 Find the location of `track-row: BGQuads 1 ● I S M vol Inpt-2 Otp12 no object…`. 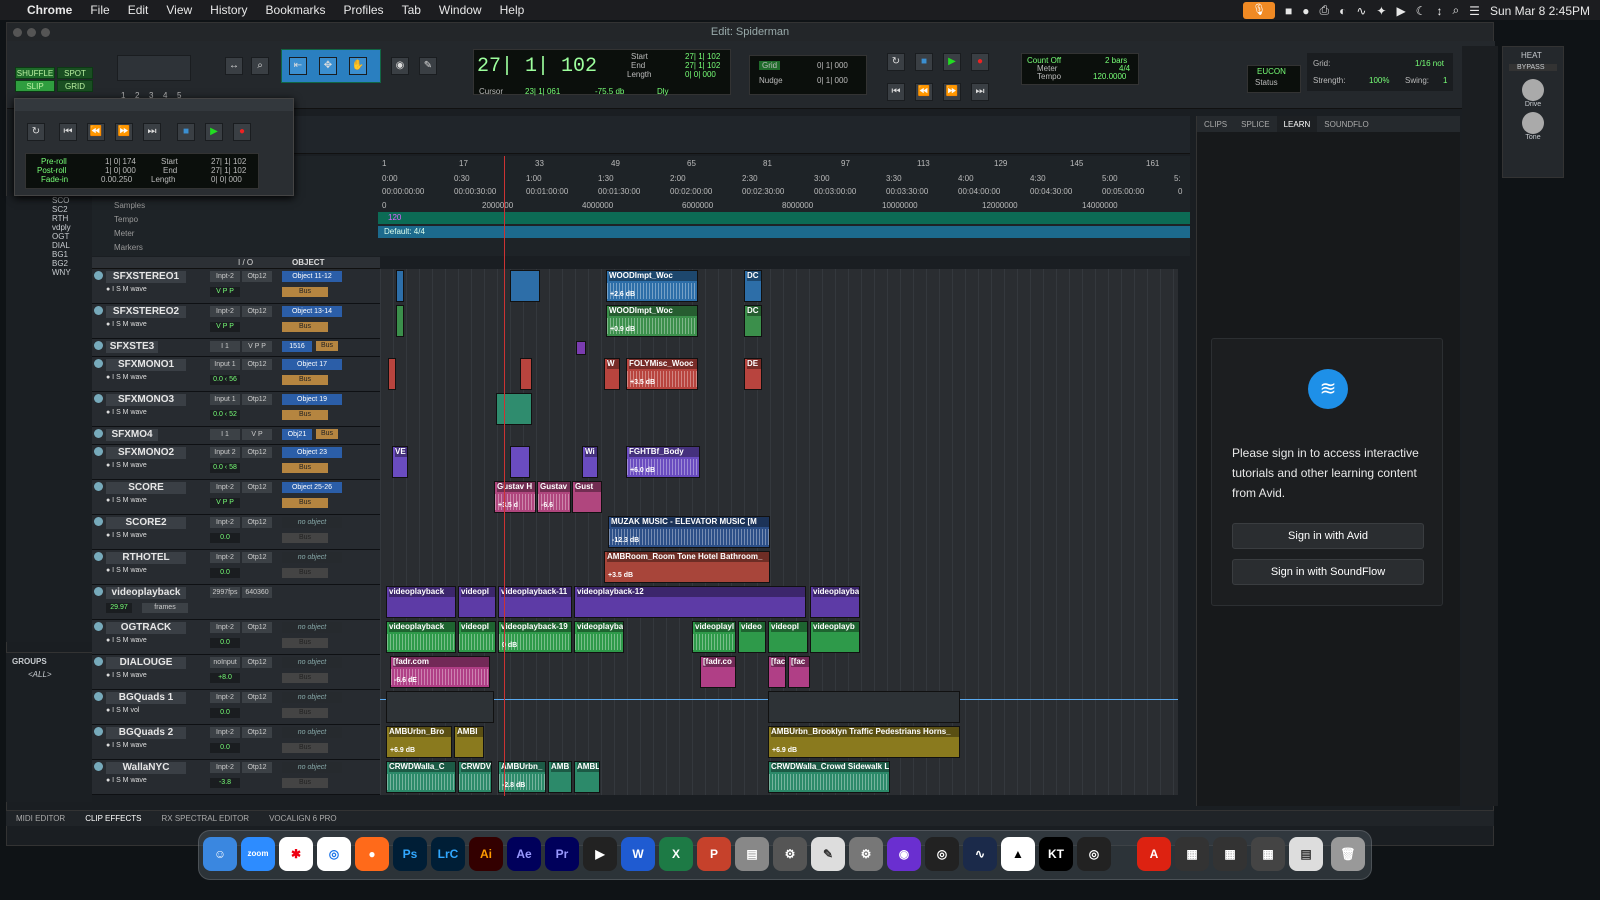

track-row: BGQuads 1 ● I S M vol Inpt-2 Otp12 no object… is located at coordinates (236, 707).